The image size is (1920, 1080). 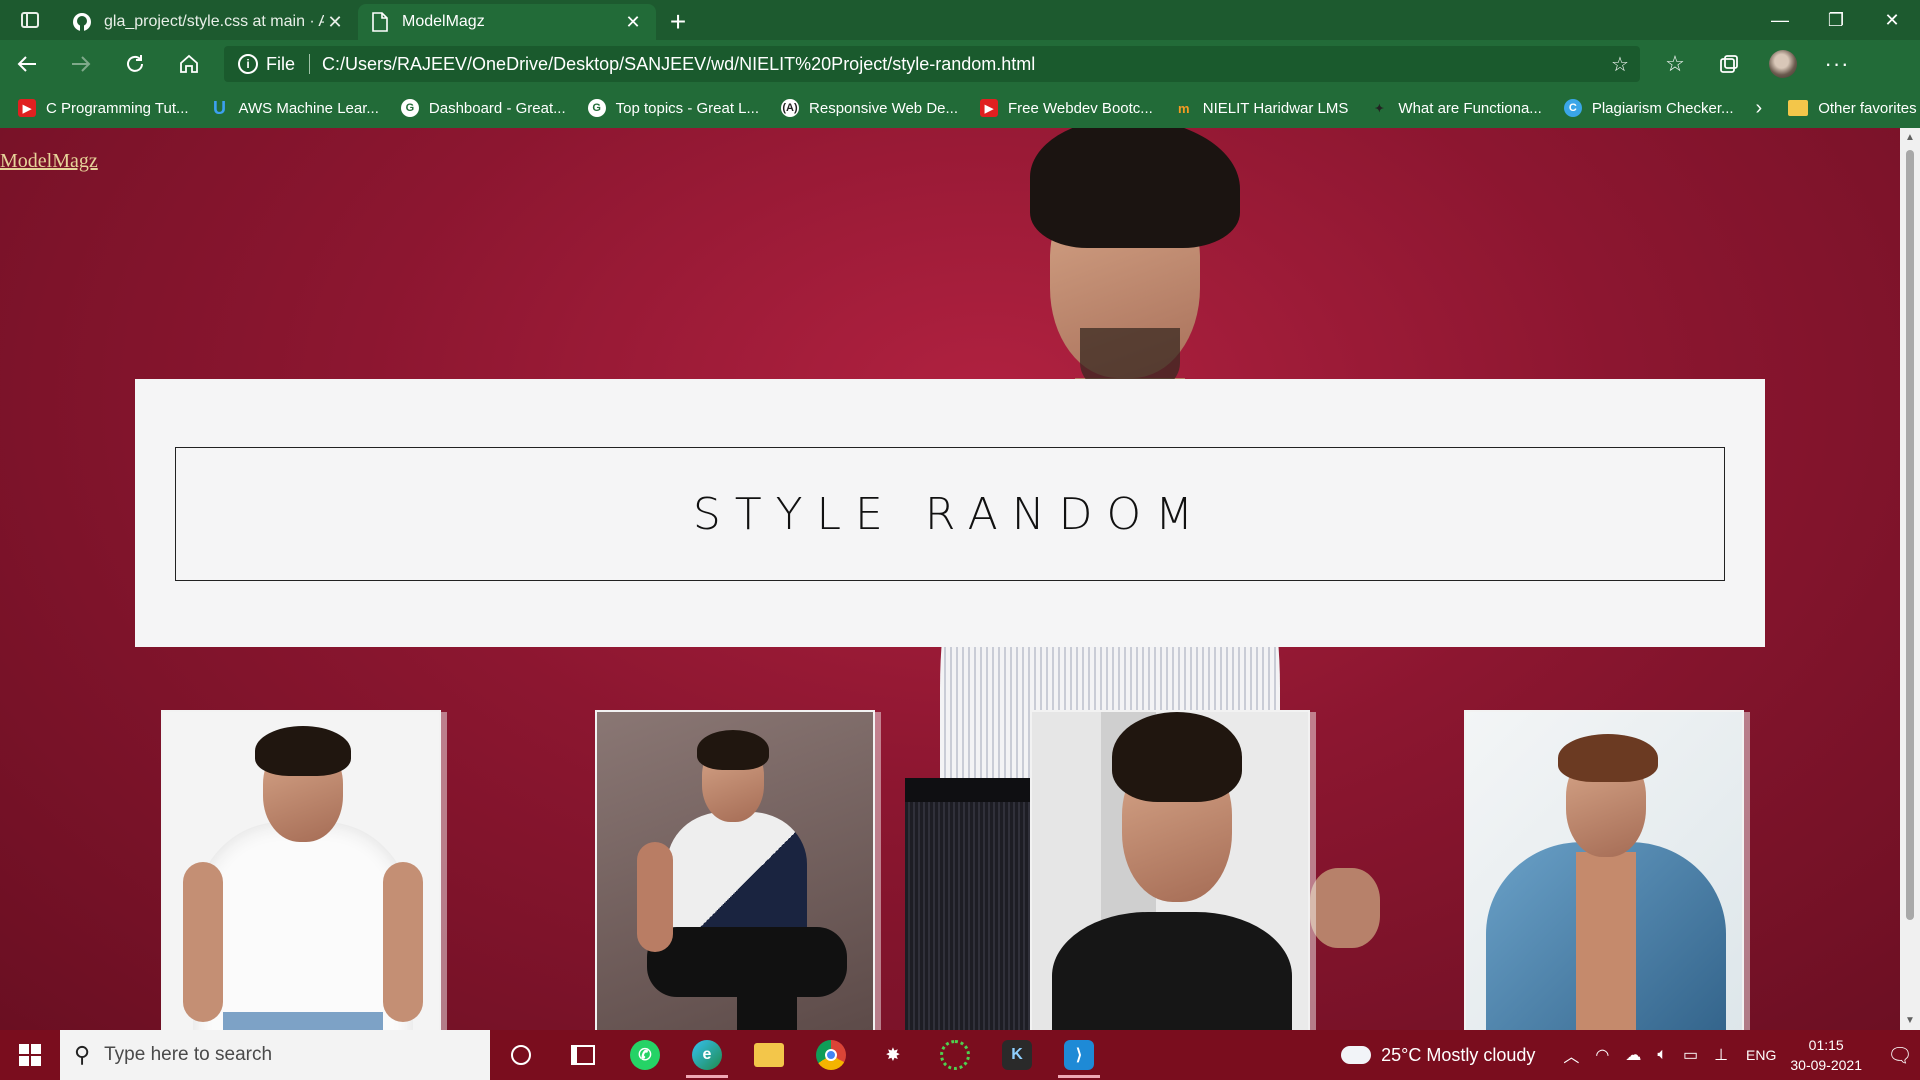 I want to click on other-favorites: Other favorites, so click(x=1852, y=108).